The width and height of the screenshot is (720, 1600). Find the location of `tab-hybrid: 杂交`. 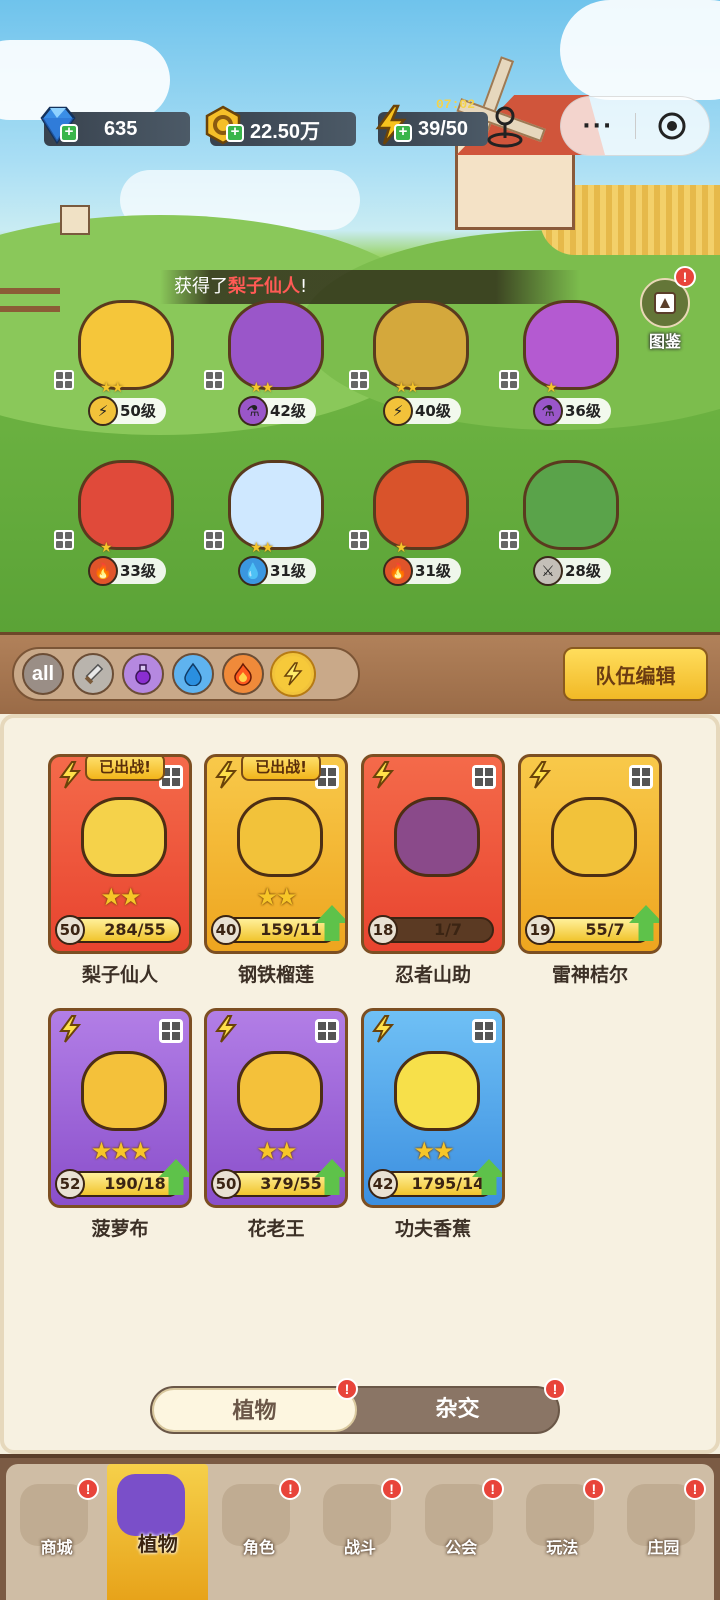

tab-hybrid: 杂交 is located at coordinates (457, 1410).